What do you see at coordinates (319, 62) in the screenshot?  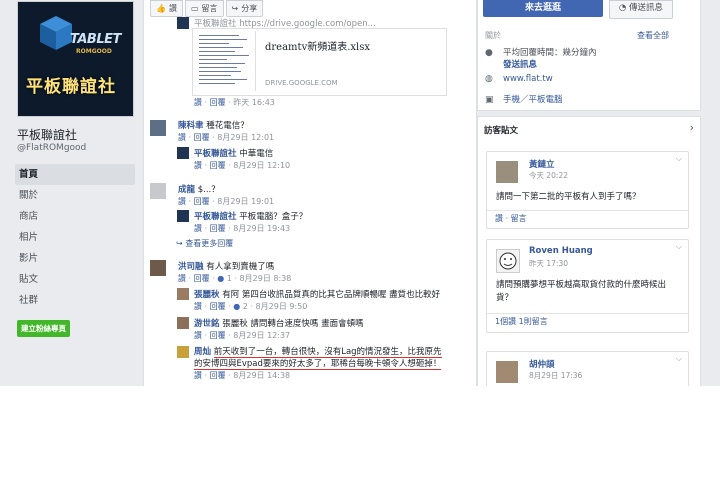 I see `file-attachment: dreamtv新頻道表.xlsx DRIVE.GOOGLE.COM` at bounding box center [319, 62].